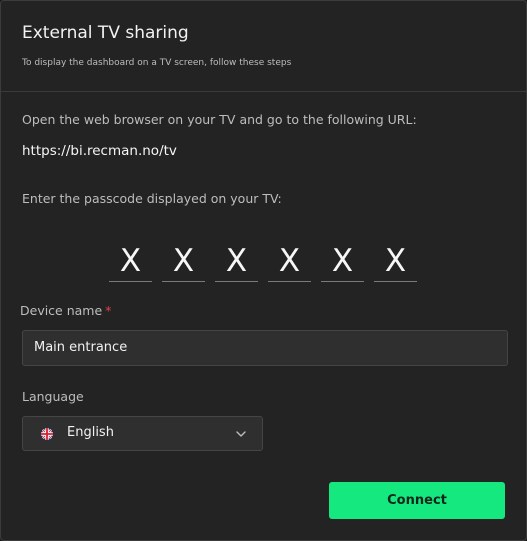  I want to click on passcode-digit-1: X, so click(130, 261).